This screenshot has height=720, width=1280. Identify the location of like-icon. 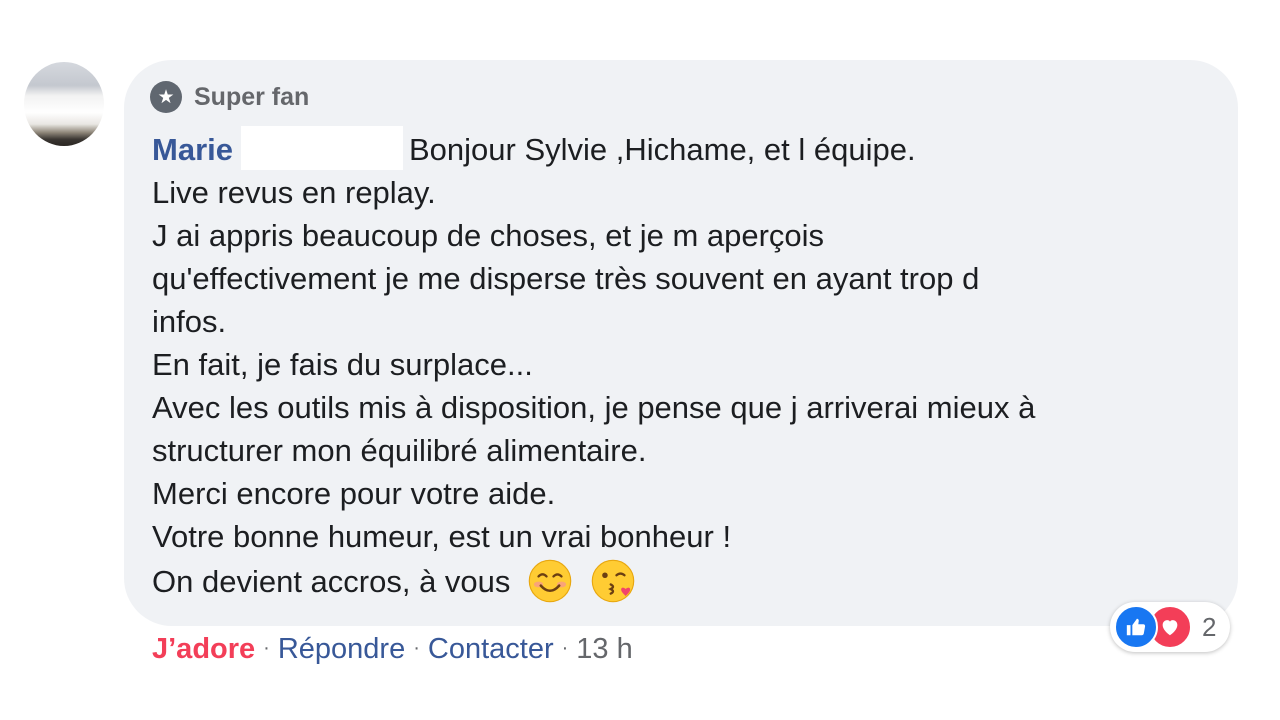
(1136, 627).